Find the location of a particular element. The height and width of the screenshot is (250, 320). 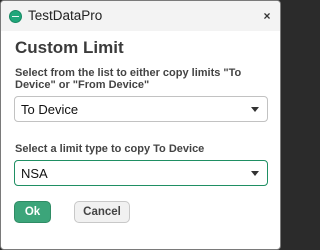

direction-select-value: To Device is located at coordinates (50, 109).